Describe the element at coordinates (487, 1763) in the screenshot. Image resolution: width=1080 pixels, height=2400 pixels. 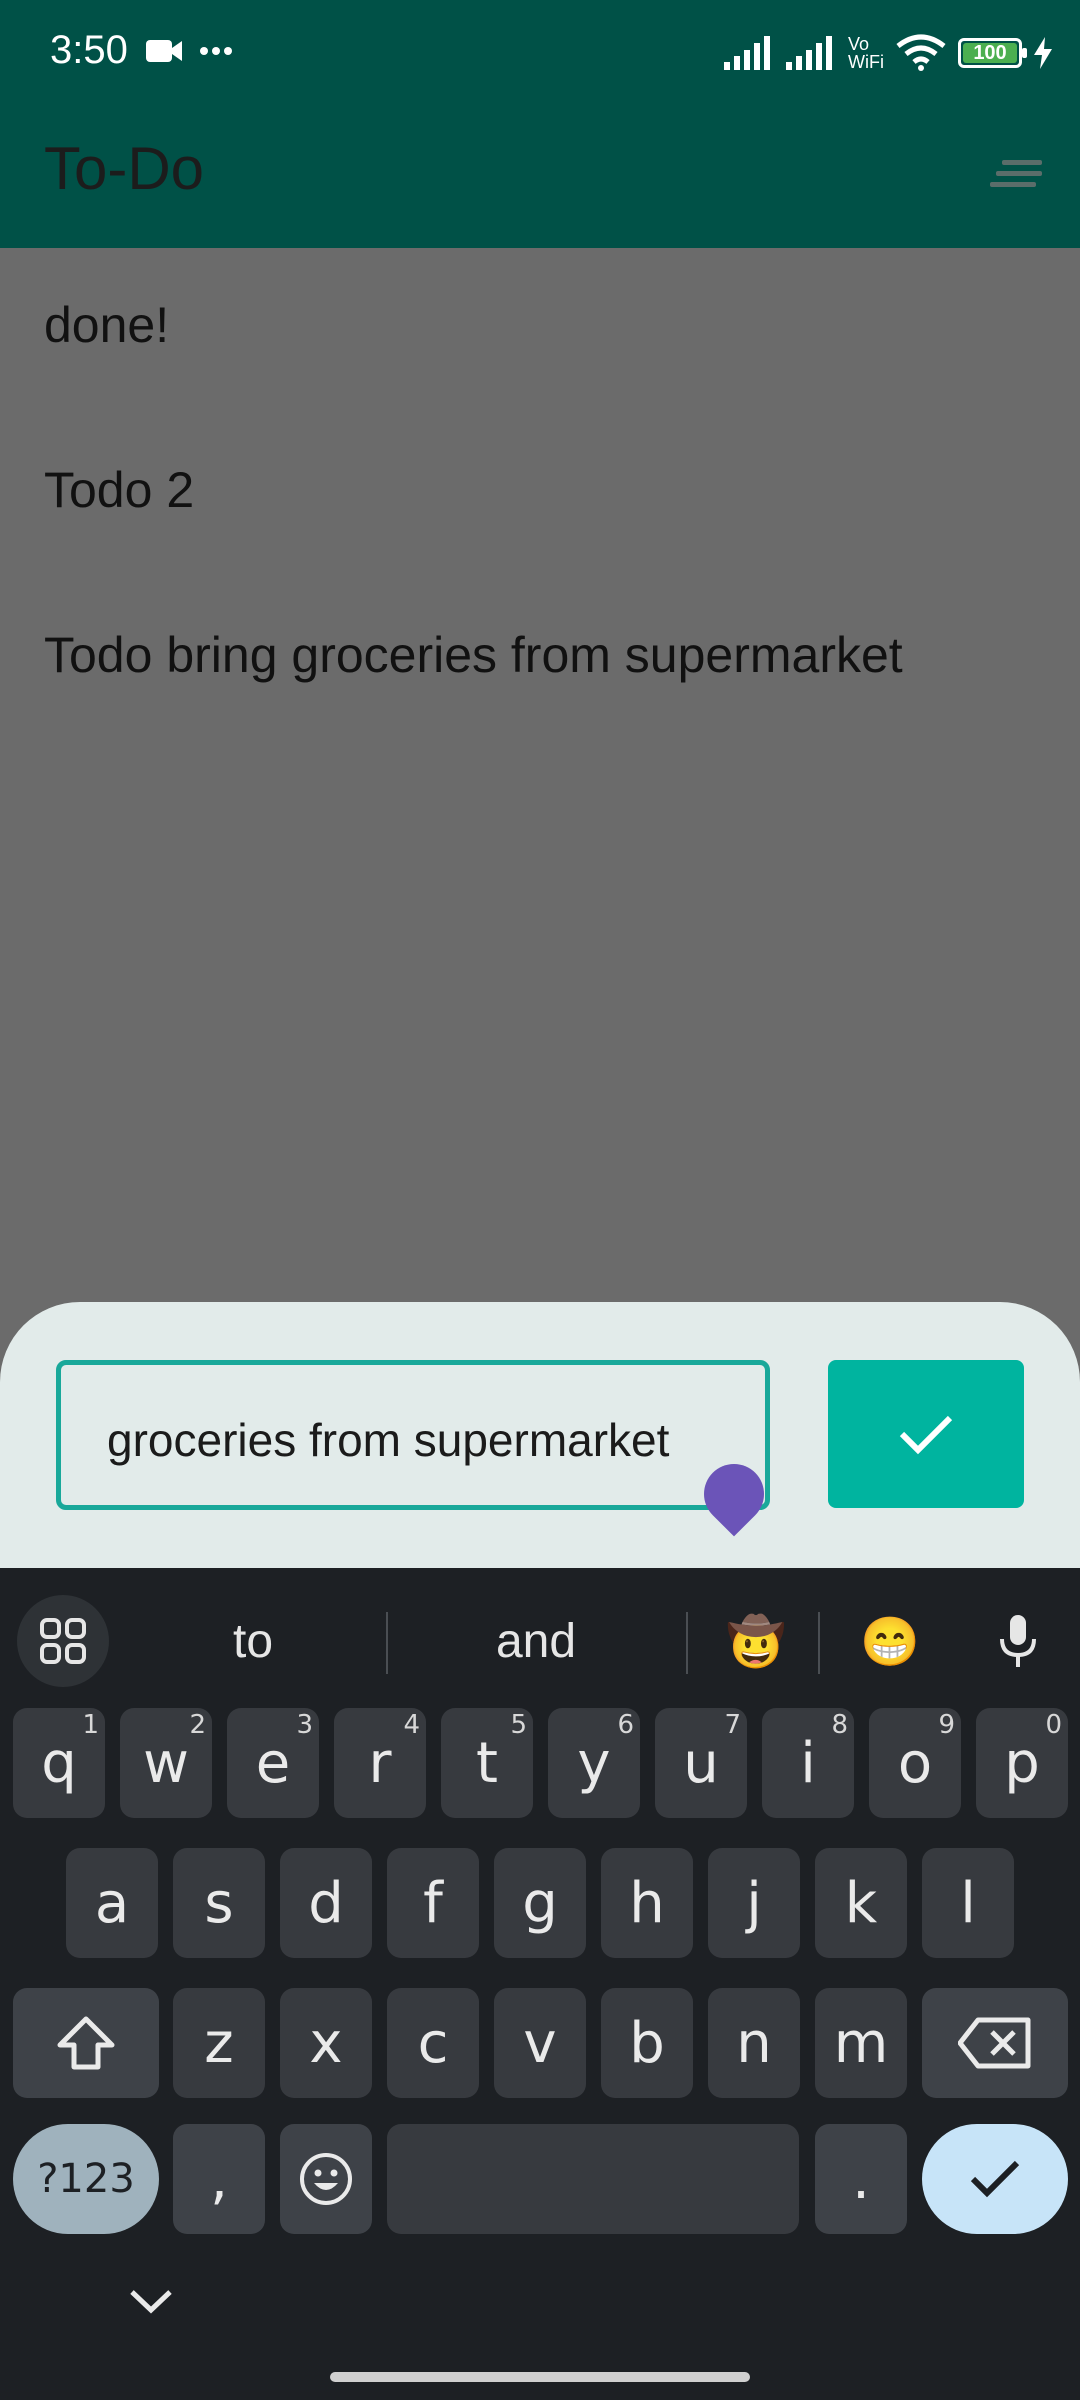
I see `key-t: t5` at that location.